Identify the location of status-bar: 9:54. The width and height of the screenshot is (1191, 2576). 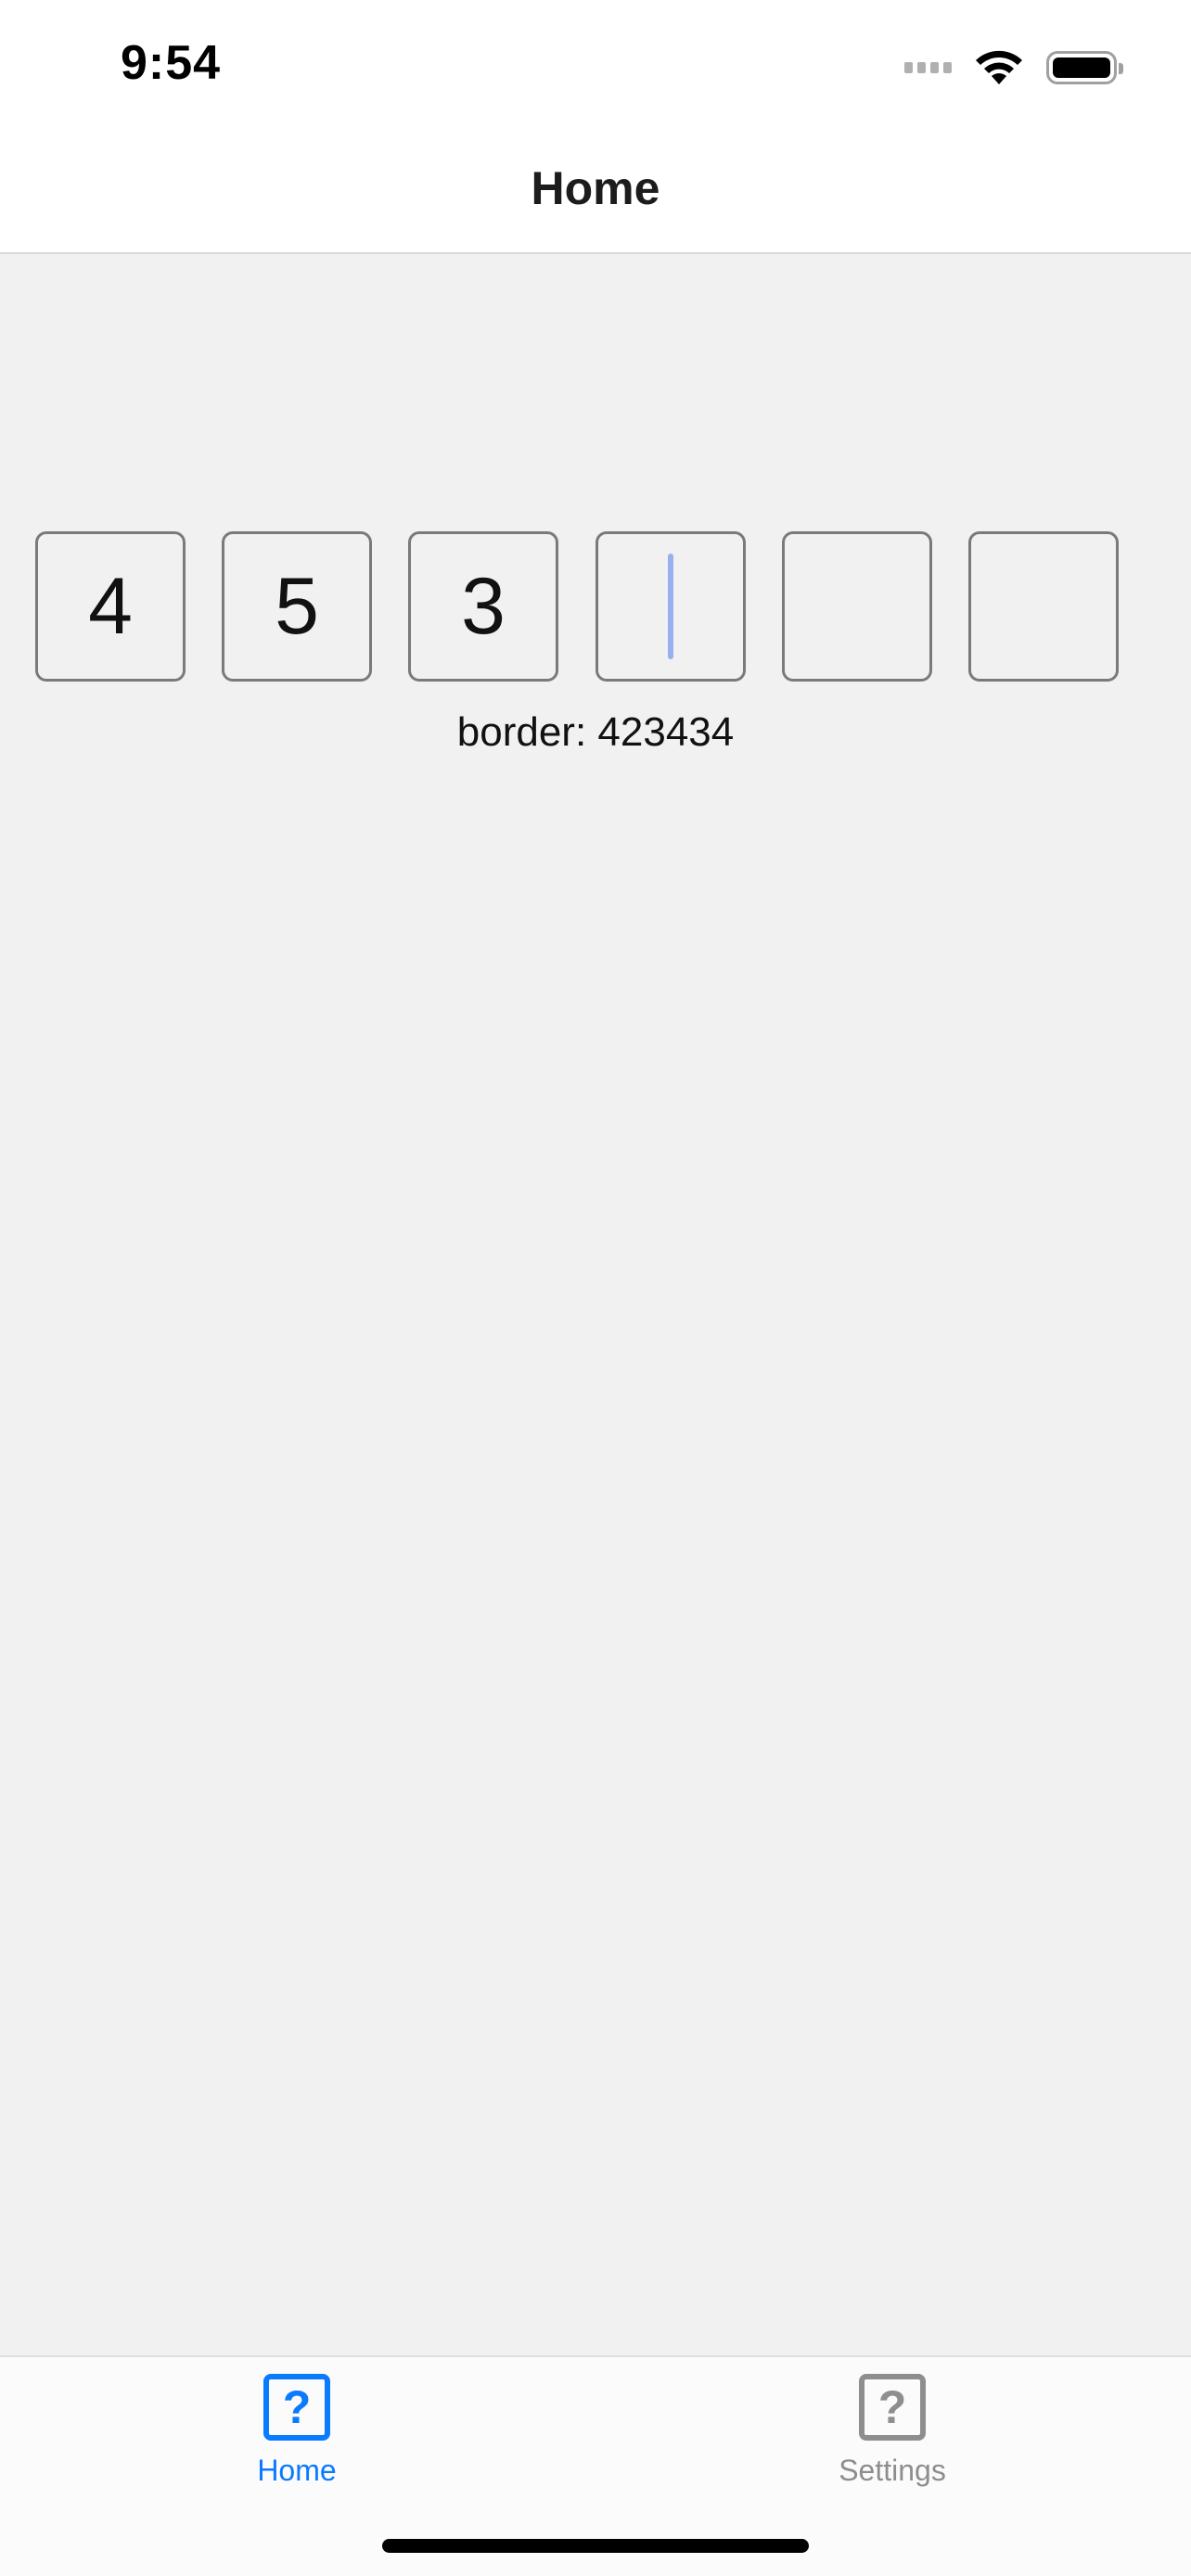
(595, 65).